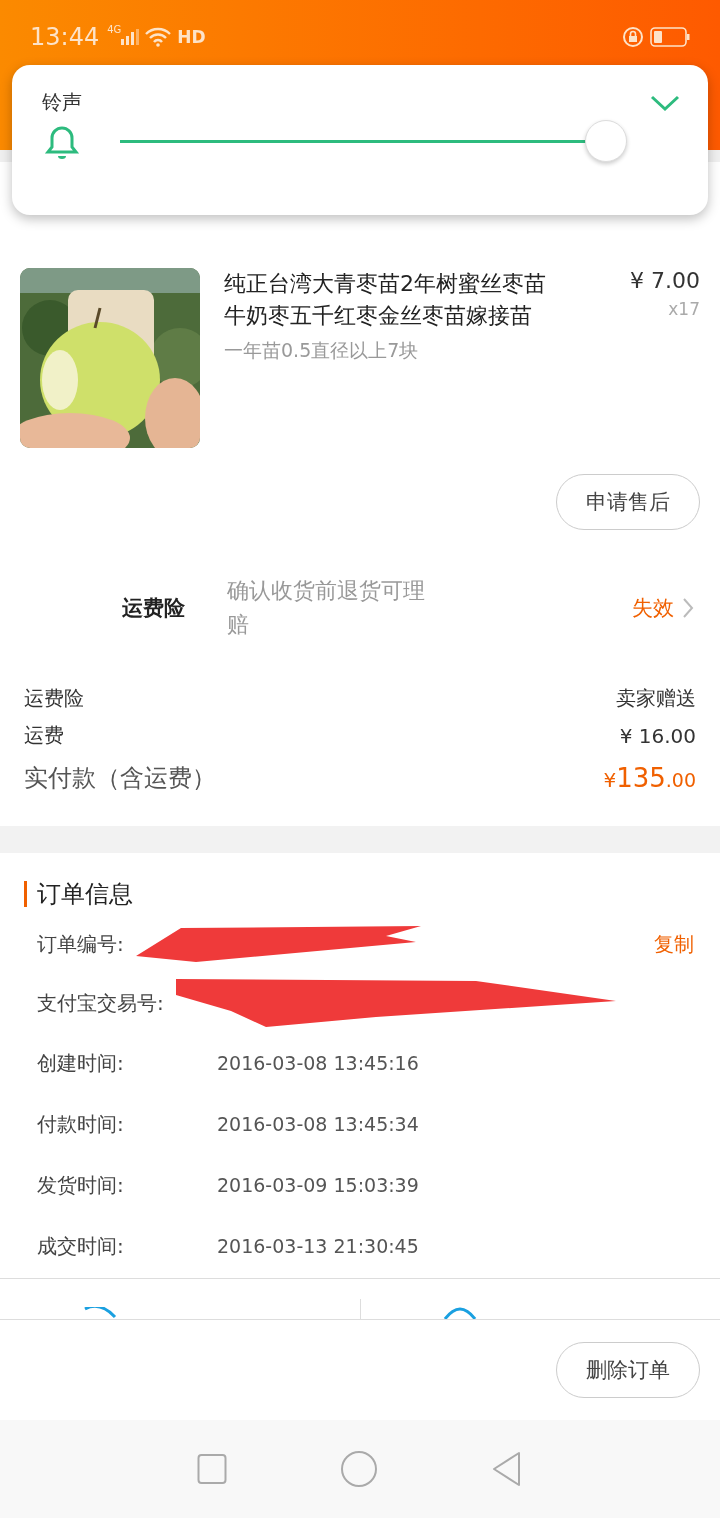 The width and height of the screenshot is (720, 1520). Describe the element at coordinates (649, 778) in the screenshot. I see `total-amount: ¥135.00` at that location.